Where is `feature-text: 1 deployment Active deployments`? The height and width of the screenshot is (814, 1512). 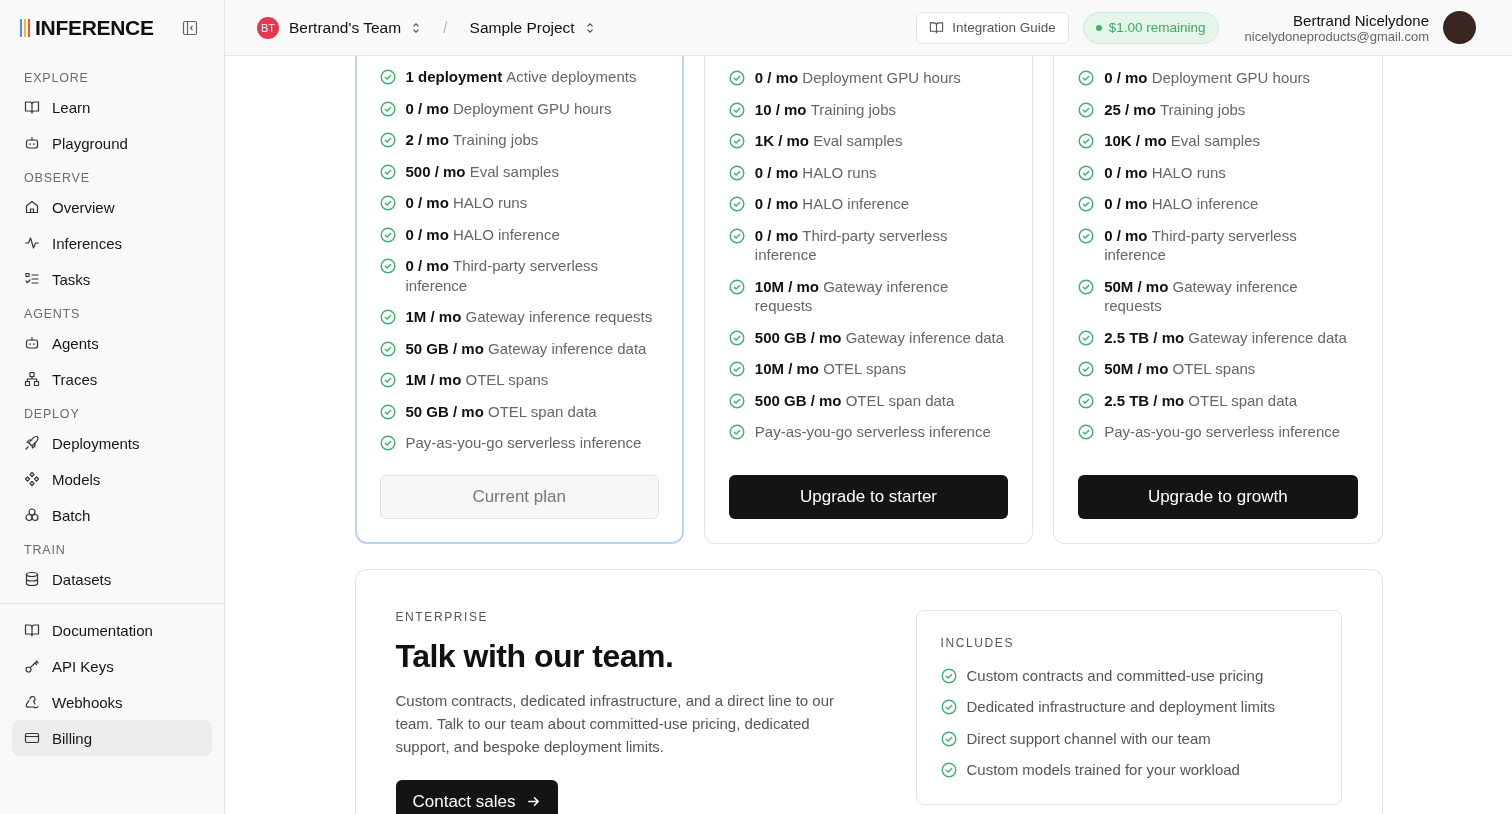 feature-text: 1 deployment Active deployments is located at coordinates (521, 77).